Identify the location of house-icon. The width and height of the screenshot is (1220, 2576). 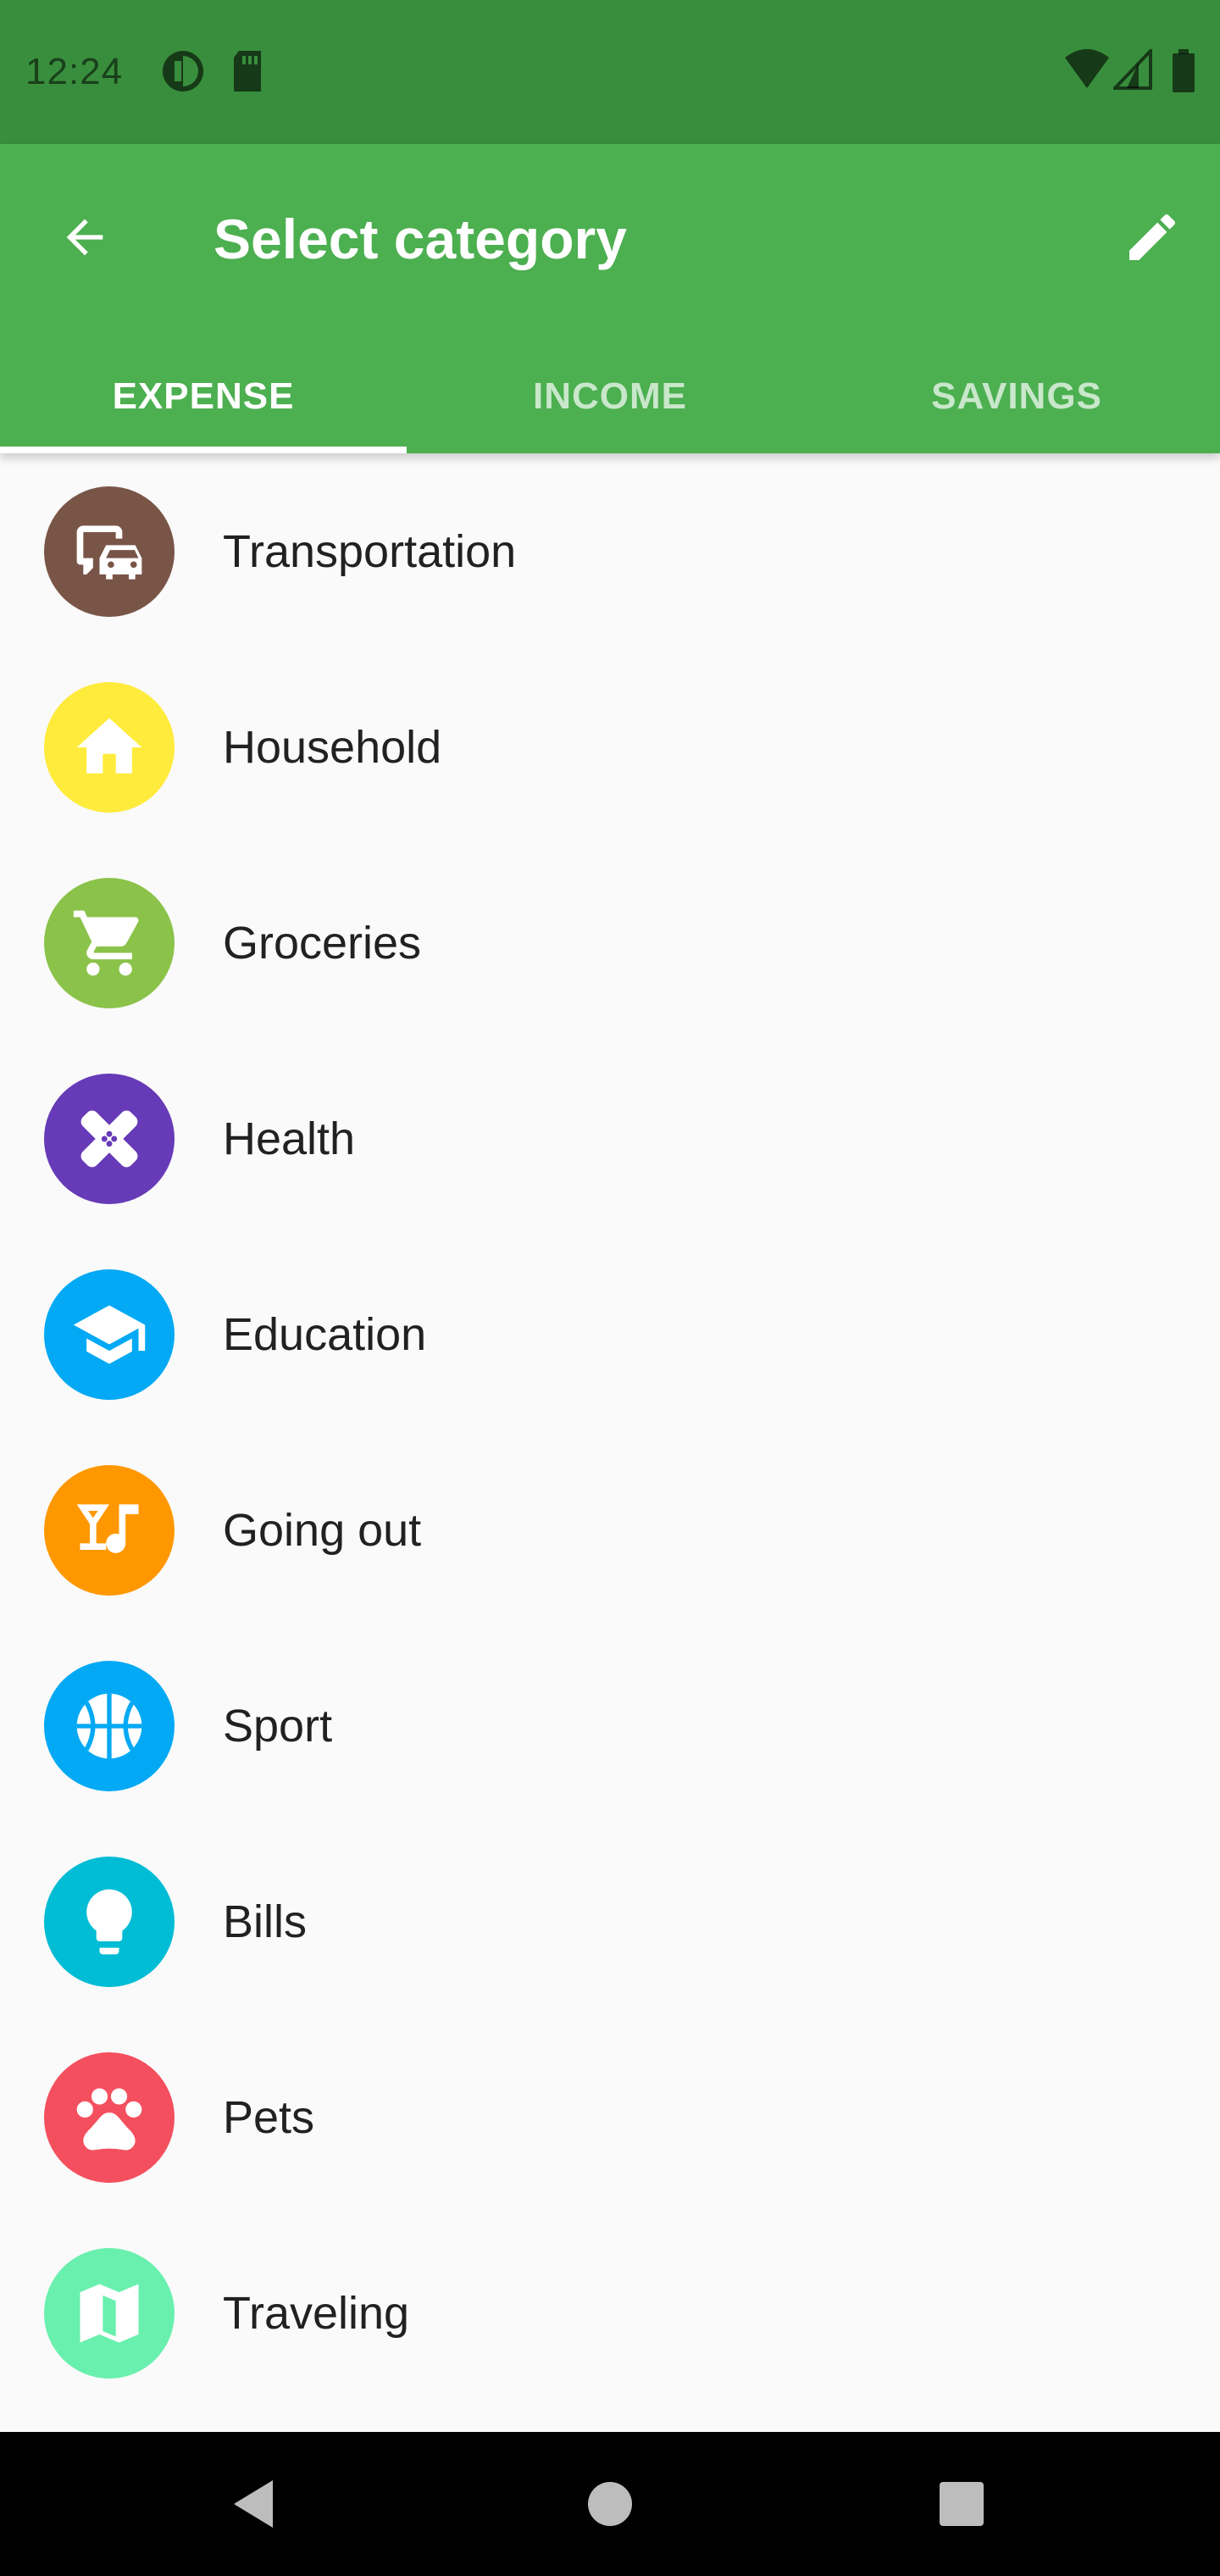
(109, 746).